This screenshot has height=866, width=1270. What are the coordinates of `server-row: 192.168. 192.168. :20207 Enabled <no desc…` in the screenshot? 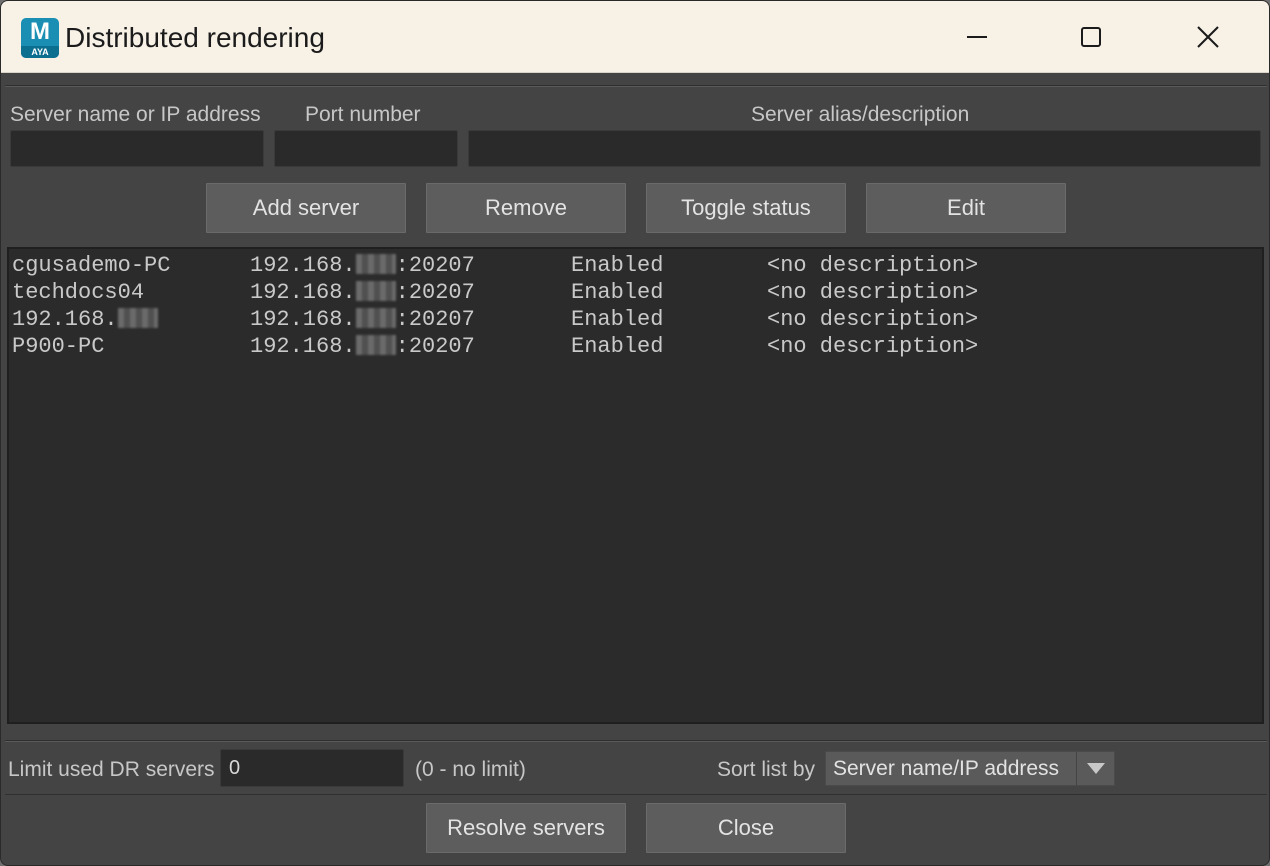 It's located at (635, 319).